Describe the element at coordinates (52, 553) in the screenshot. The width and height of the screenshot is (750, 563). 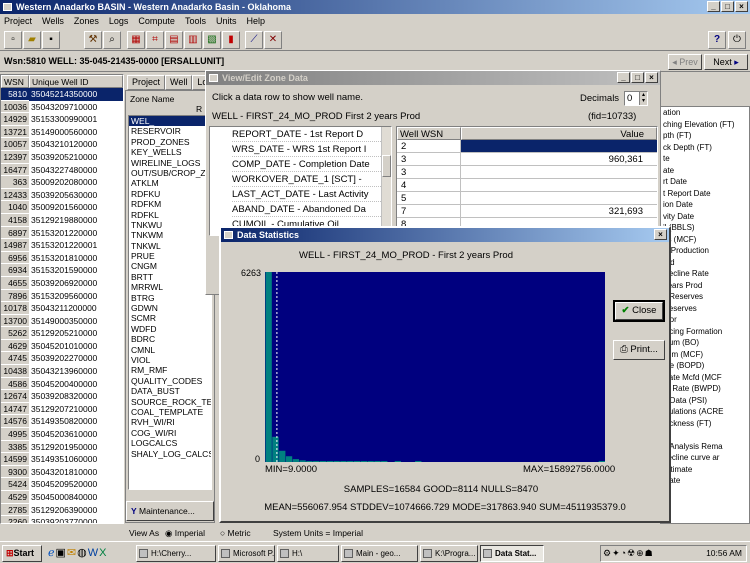
I see `ie-icon: ℯ` at that location.